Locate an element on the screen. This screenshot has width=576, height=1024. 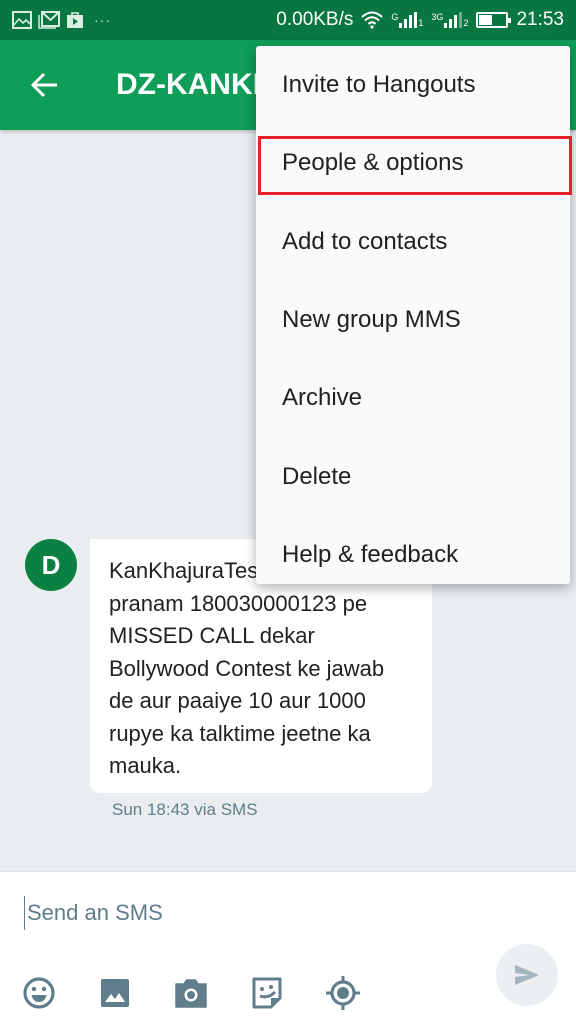
sender-avatar: D is located at coordinates (51, 565).